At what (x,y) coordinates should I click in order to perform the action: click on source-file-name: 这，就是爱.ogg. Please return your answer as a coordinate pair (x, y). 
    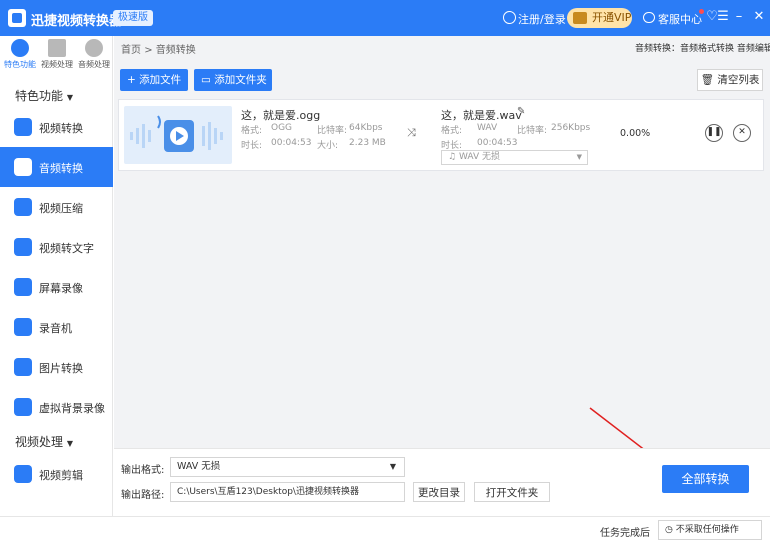
    Looking at the image, I should click on (281, 115).